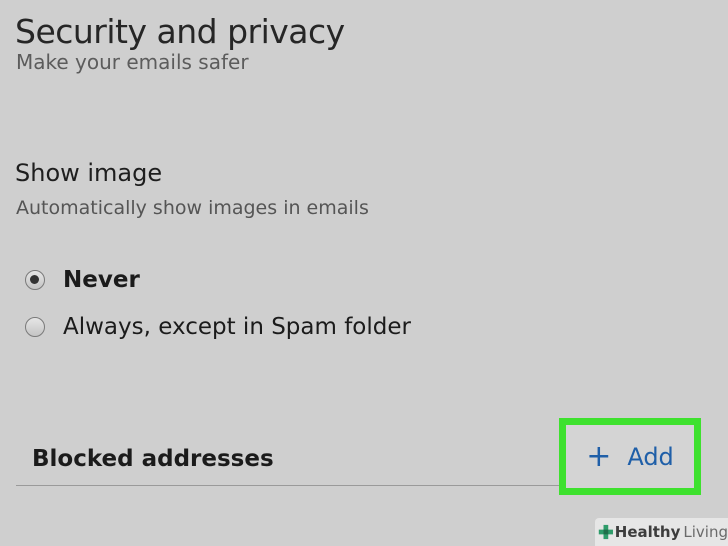 Image resolution: width=728 pixels, height=546 pixels. Describe the element at coordinates (237, 327) in the screenshot. I see `radio-label: Always, except in Spam folder` at that location.